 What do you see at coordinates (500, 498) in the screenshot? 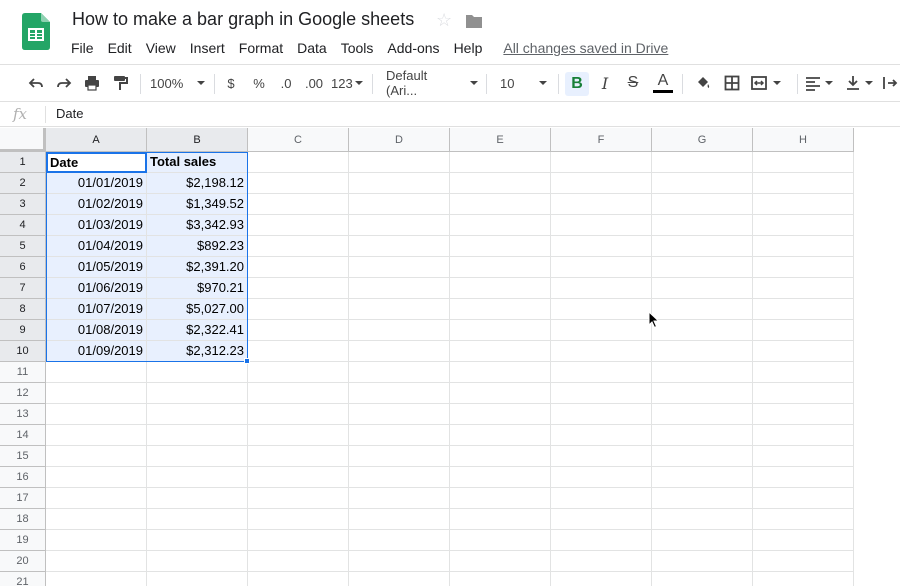
I see `cell-e17` at bounding box center [500, 498].